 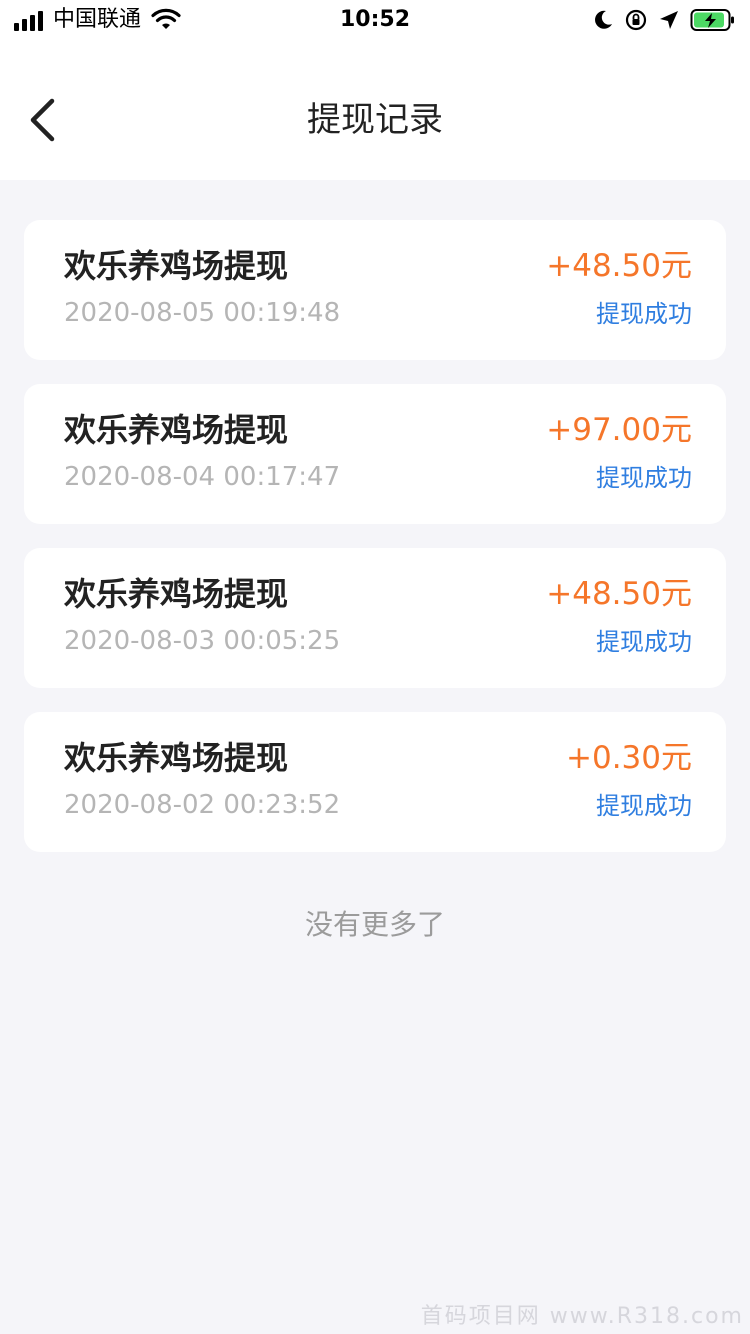 I want to click on status-right, so click(x=664, y=20).